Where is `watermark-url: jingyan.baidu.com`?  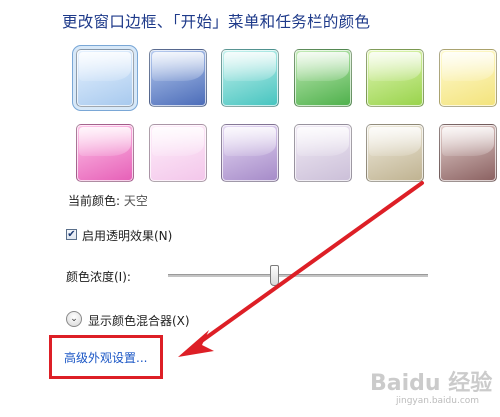 watermark-url: jingyan.baidu.com is located at coordinates (438, 401).